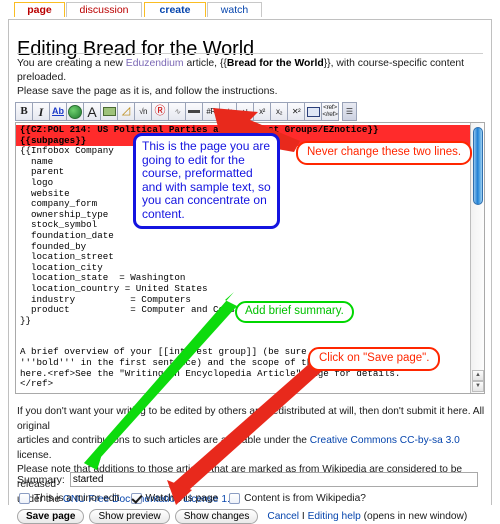 The height and width of the screenshot is (524, 500). What do you see at coordinates (39, 9) in the screenshot?
I see `tab-page: page` at bounding box center [39, 9].